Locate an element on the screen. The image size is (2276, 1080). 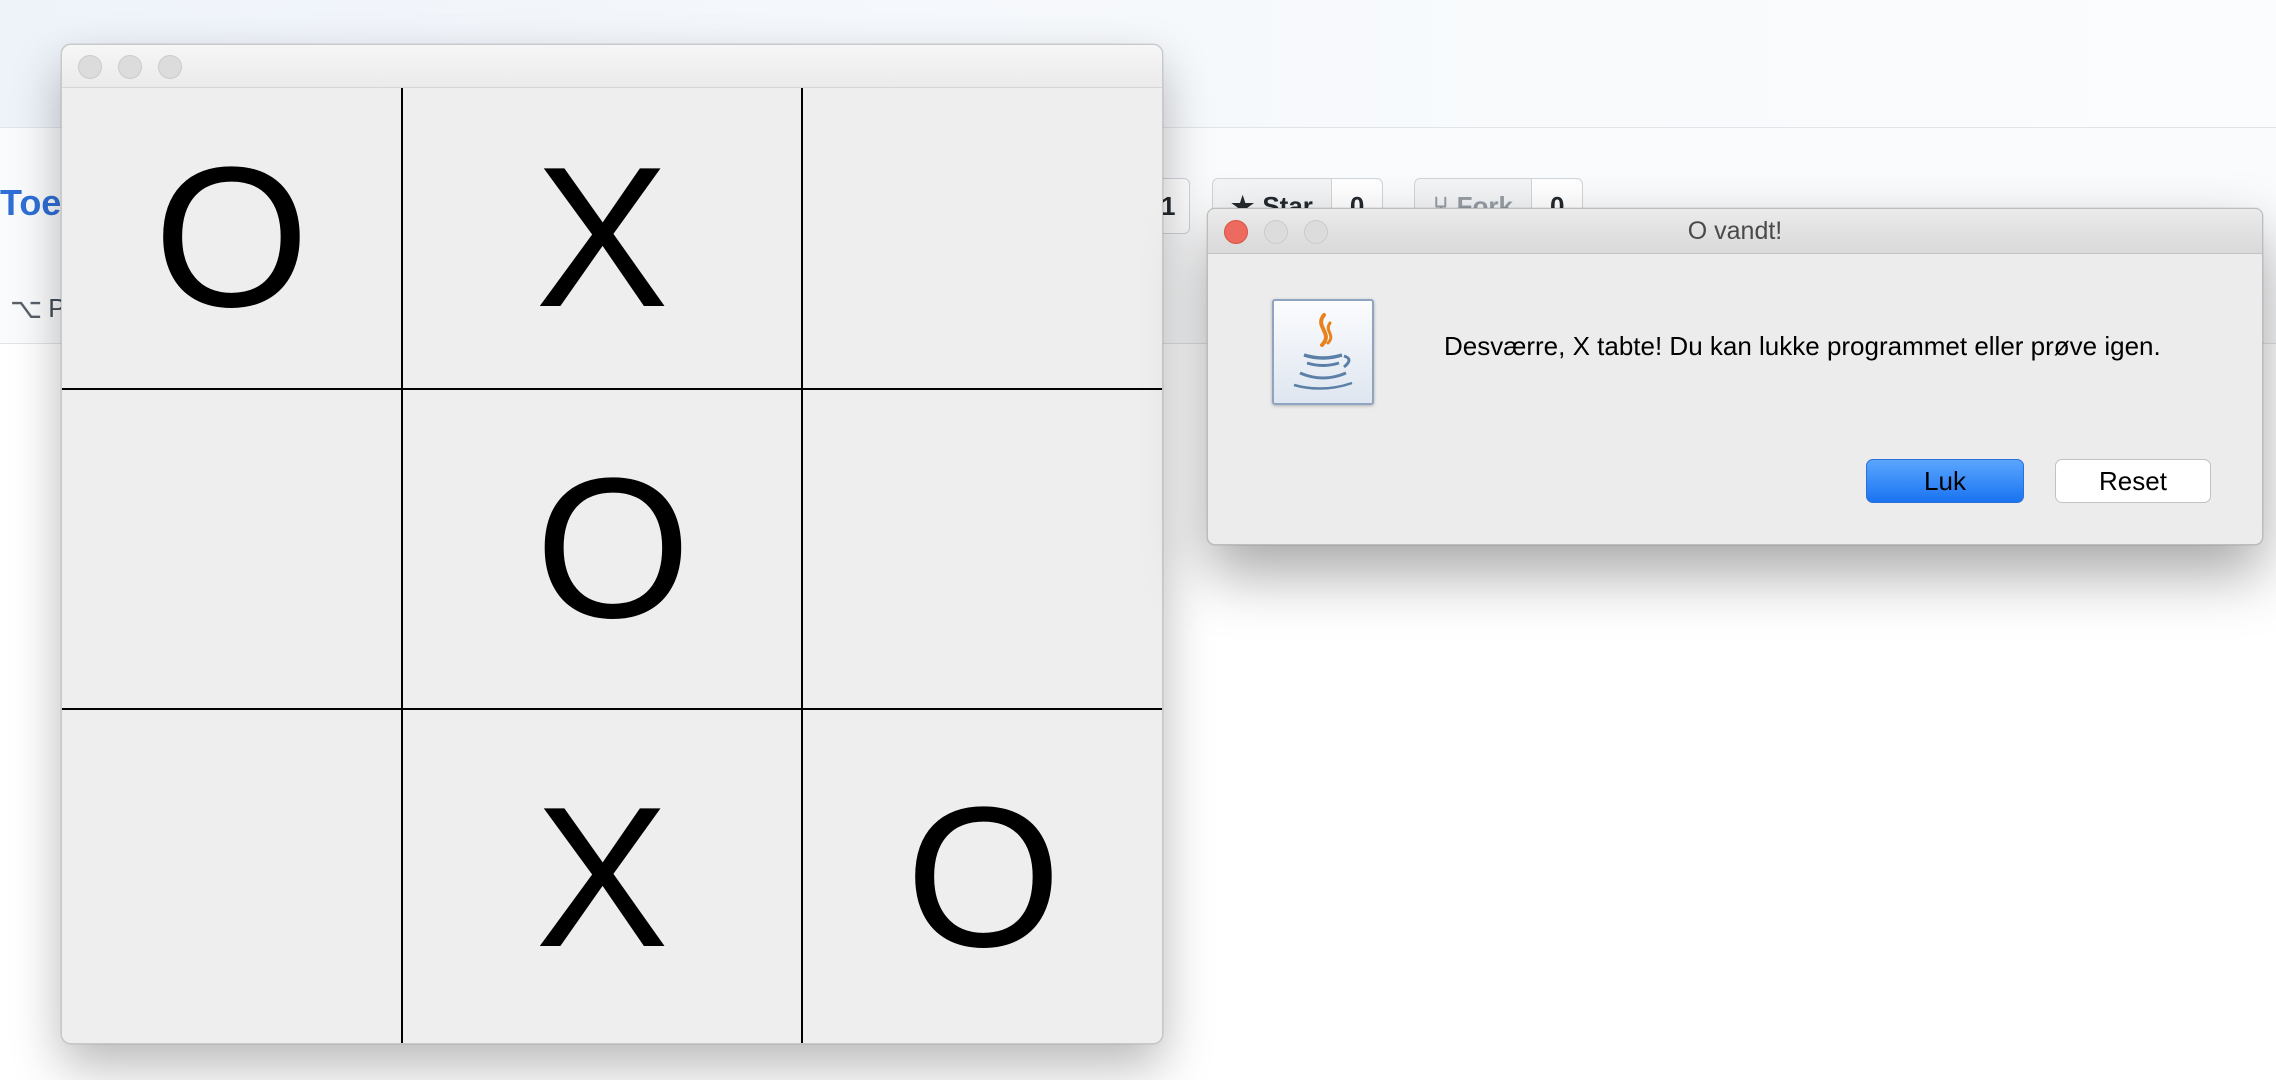
pull-request-icon: ⌥ is located at coordinates (26, 308).